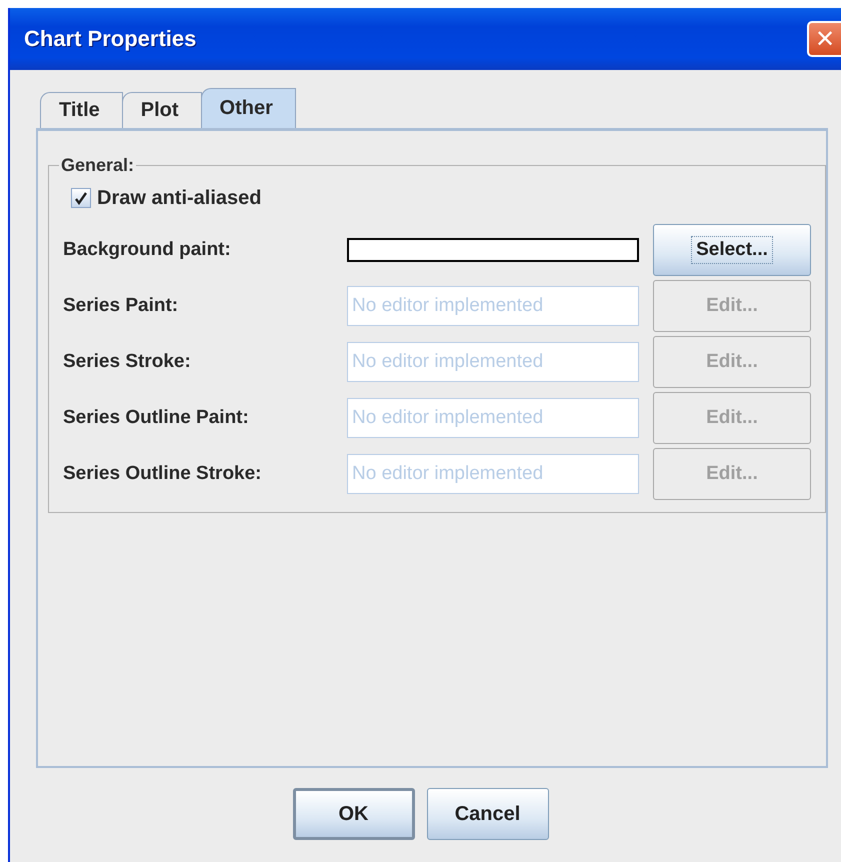  I want to click on ok-button: OK, so click(353, 814).